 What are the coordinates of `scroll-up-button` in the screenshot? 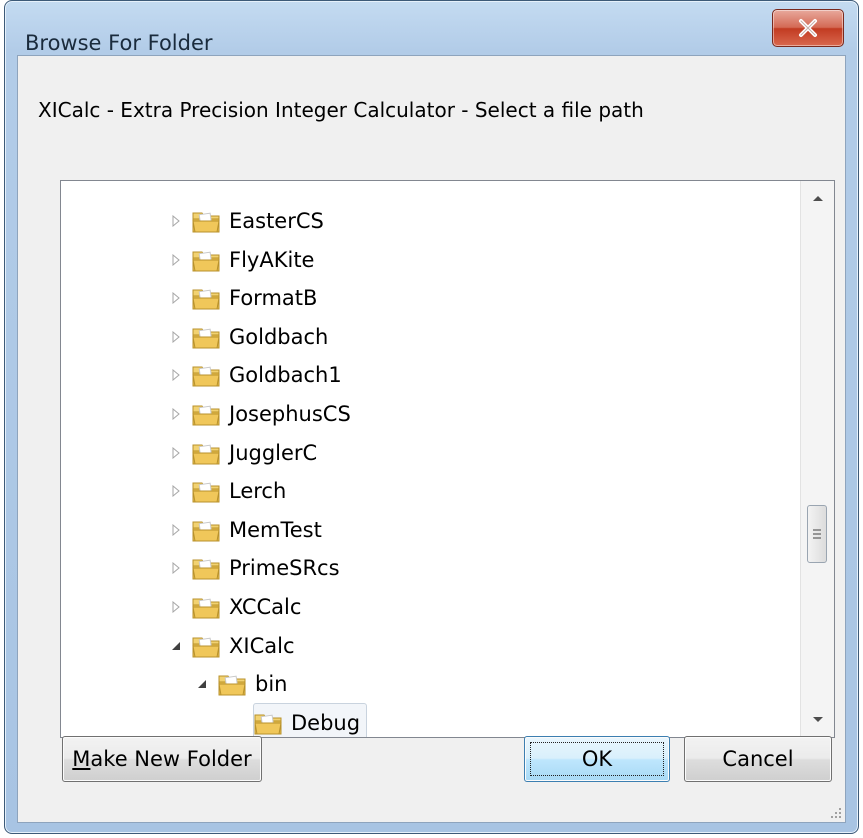 It's located at (817, 198).